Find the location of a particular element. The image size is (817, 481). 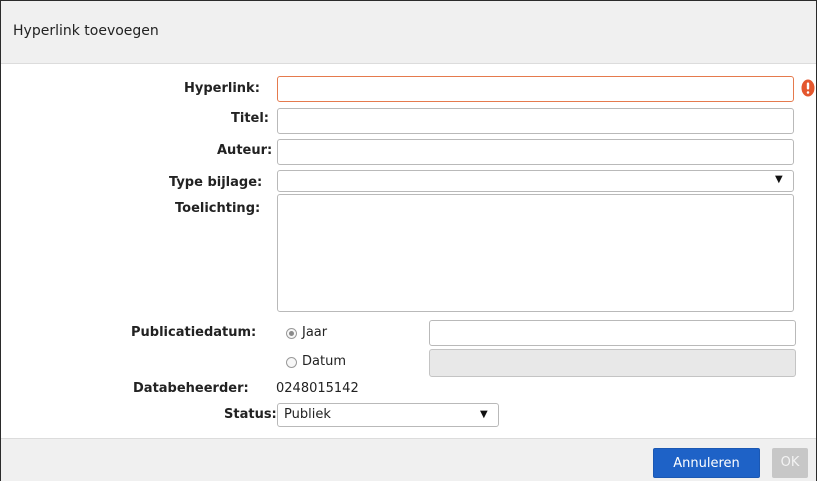

cancel-button: Annuleren is located at coordinates (706, 463).